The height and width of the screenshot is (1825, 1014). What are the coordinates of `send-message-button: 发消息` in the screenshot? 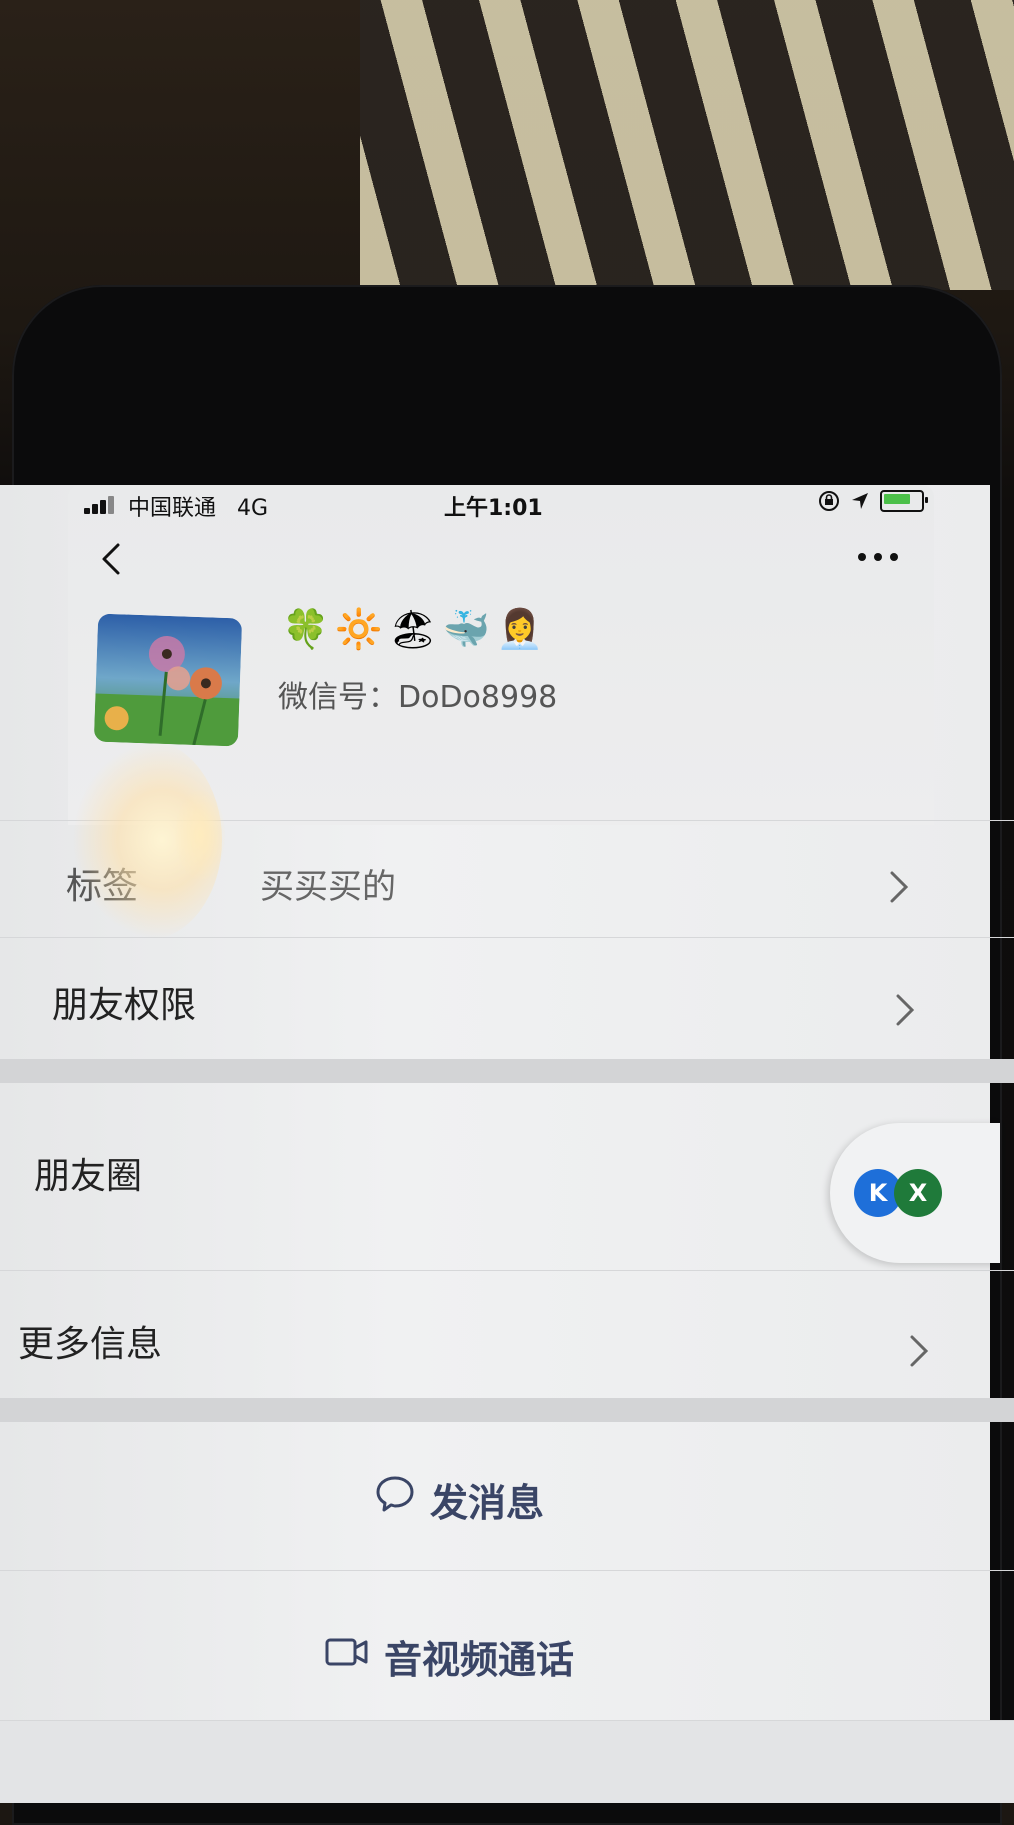 It's located at (507, 1496).